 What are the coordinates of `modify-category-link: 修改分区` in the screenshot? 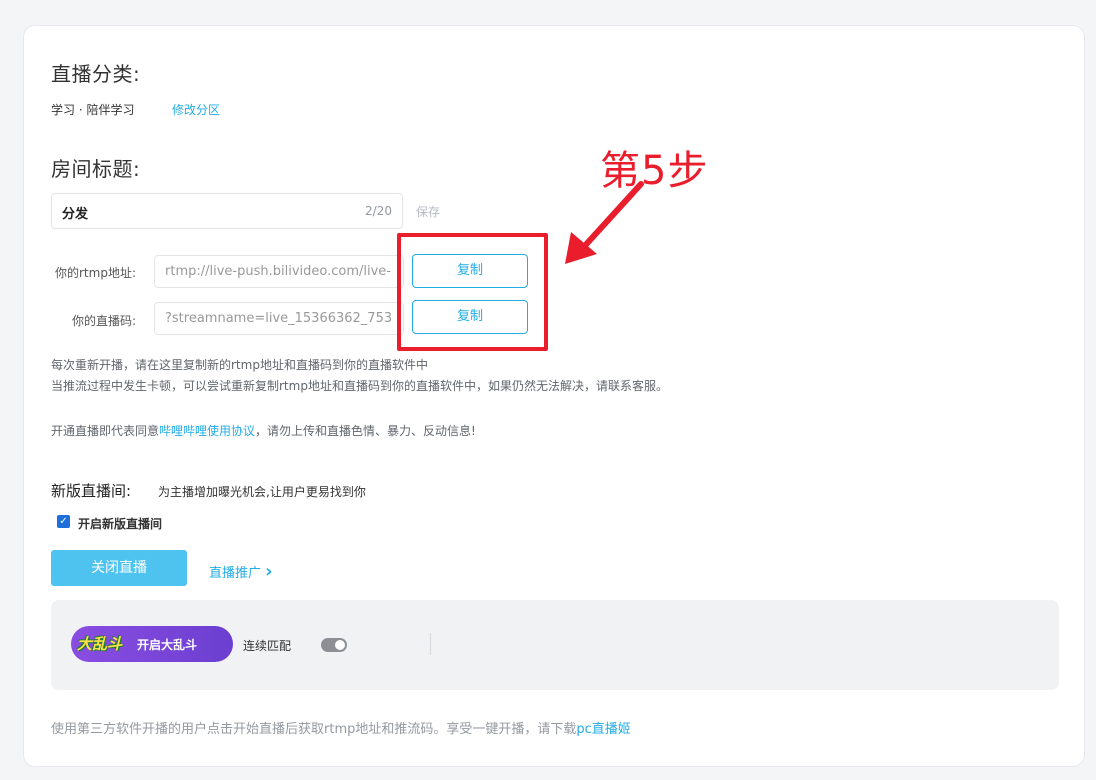 It's located at (196, 109).